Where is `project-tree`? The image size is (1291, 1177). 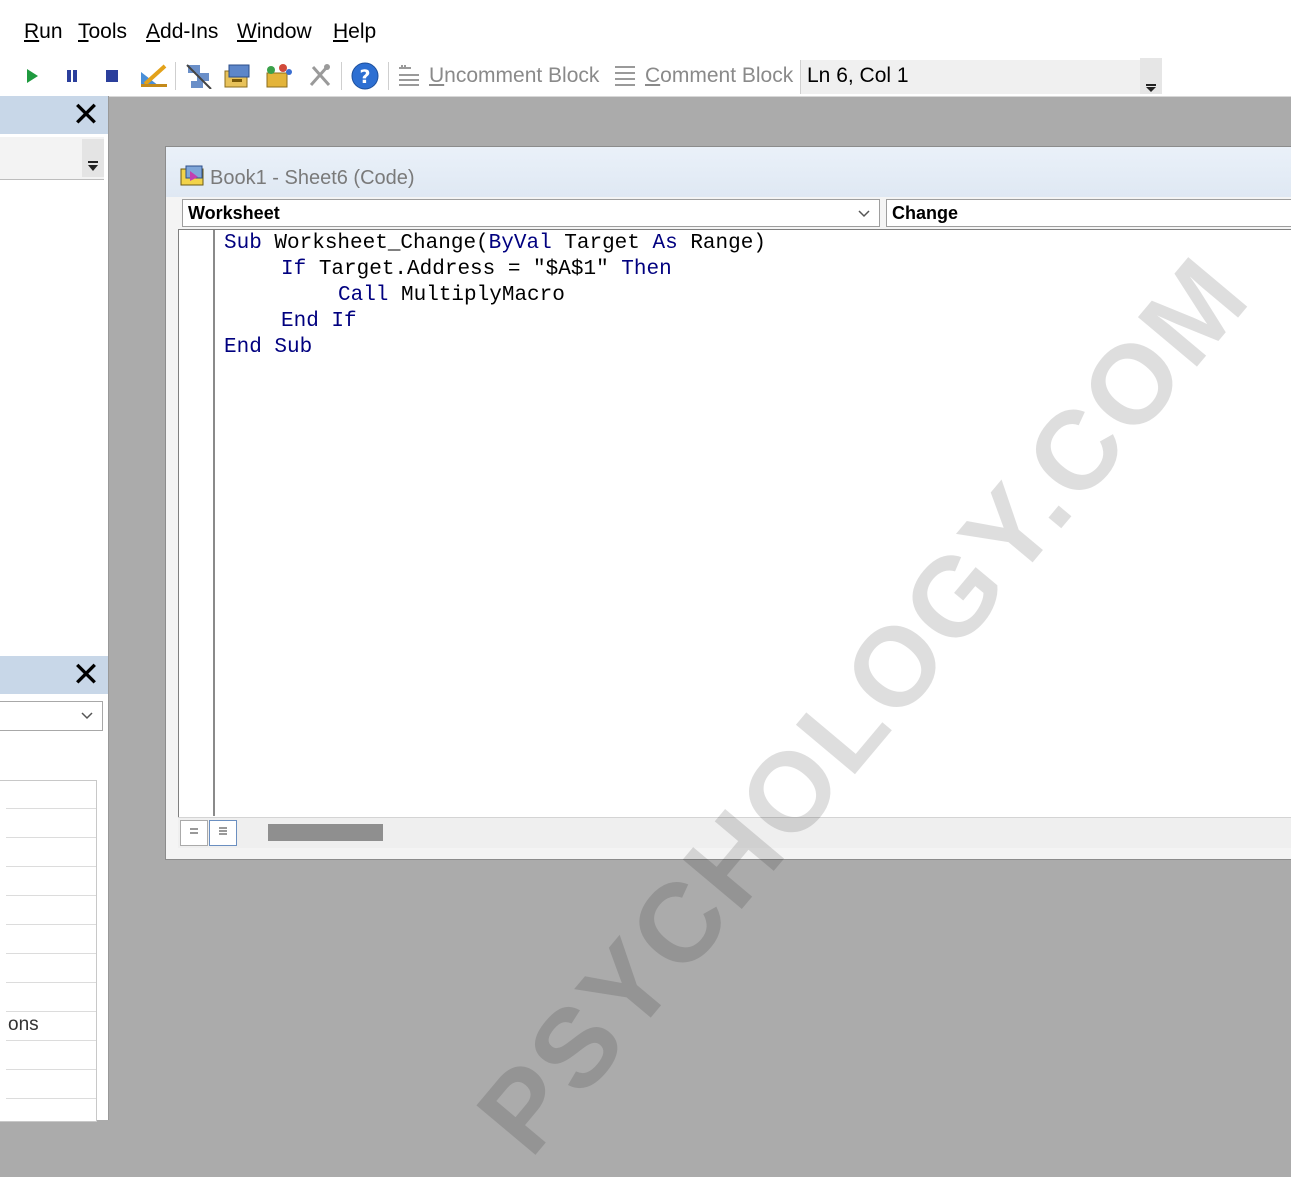
project-tree is located at coordinates (52, 406).